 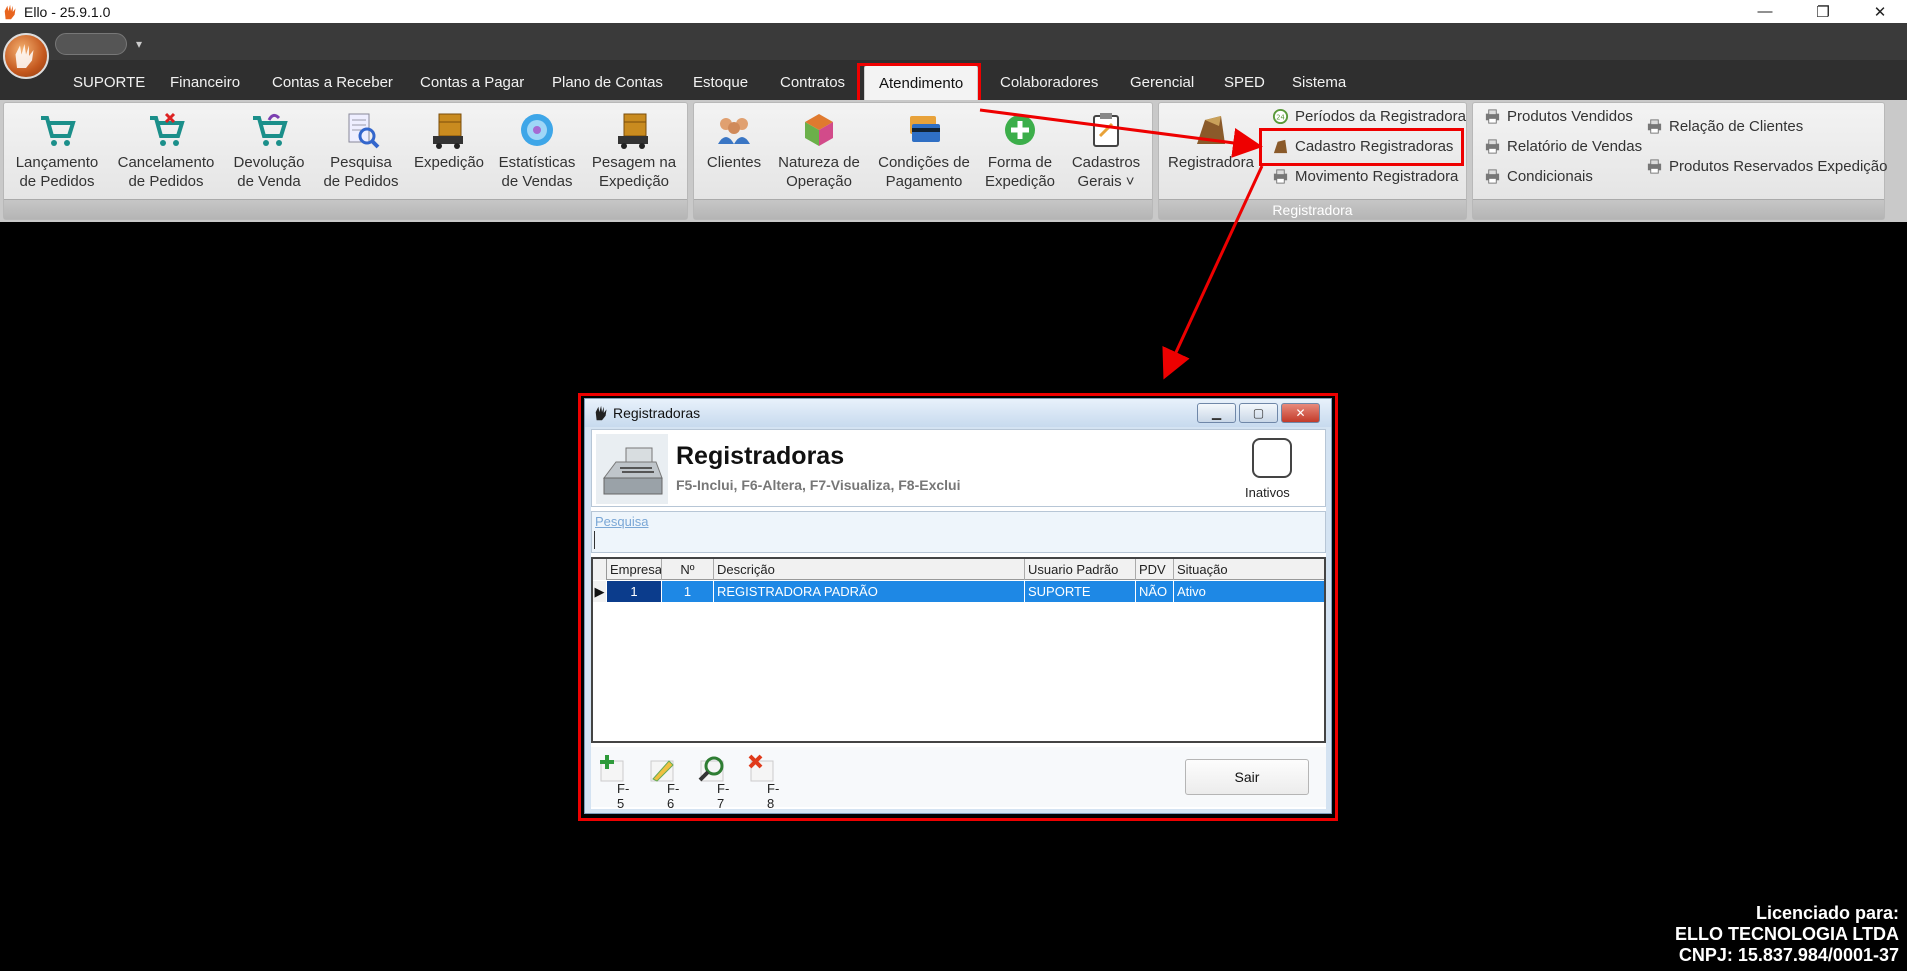 What do you see at coordinates (57, 150) in the screenshot?
I see `lancamento-de-pedidos-button: Lançamento de Pedidos` at bounding box center [57, 150].